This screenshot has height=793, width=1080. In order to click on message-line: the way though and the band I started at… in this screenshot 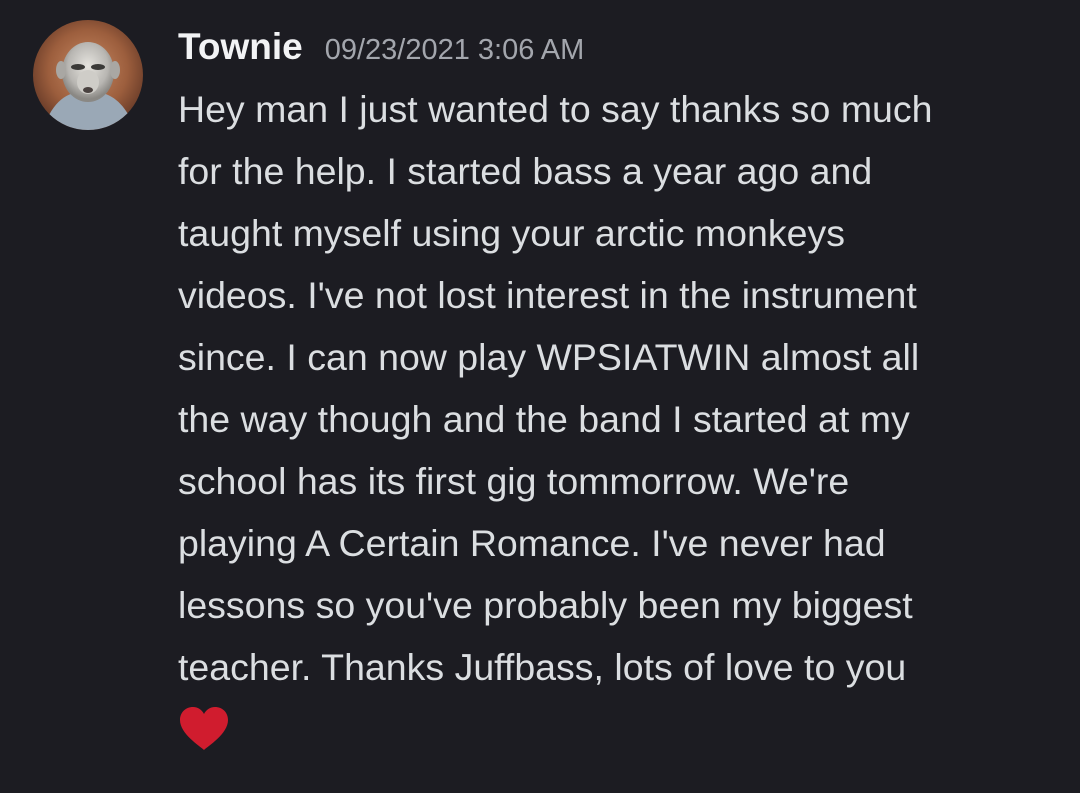, I will do `click(544, 419)`.